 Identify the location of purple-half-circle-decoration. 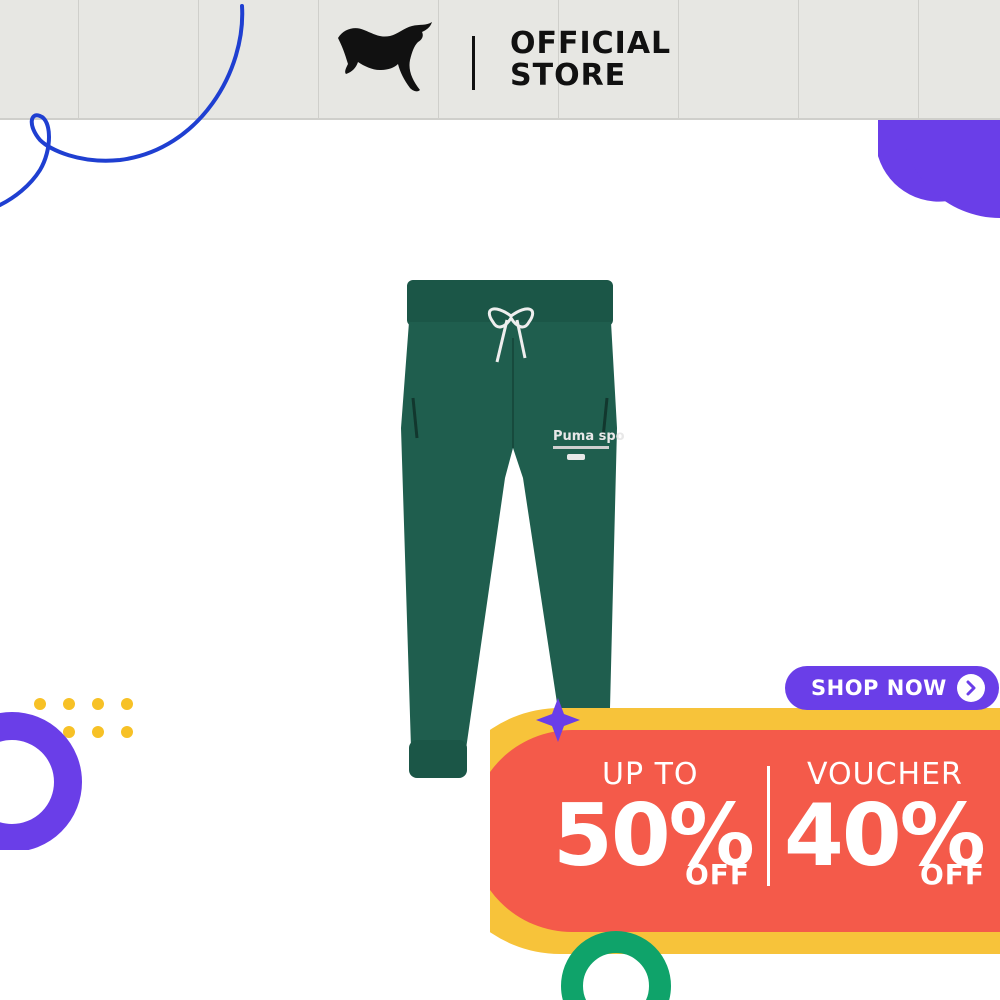
(939, 169).